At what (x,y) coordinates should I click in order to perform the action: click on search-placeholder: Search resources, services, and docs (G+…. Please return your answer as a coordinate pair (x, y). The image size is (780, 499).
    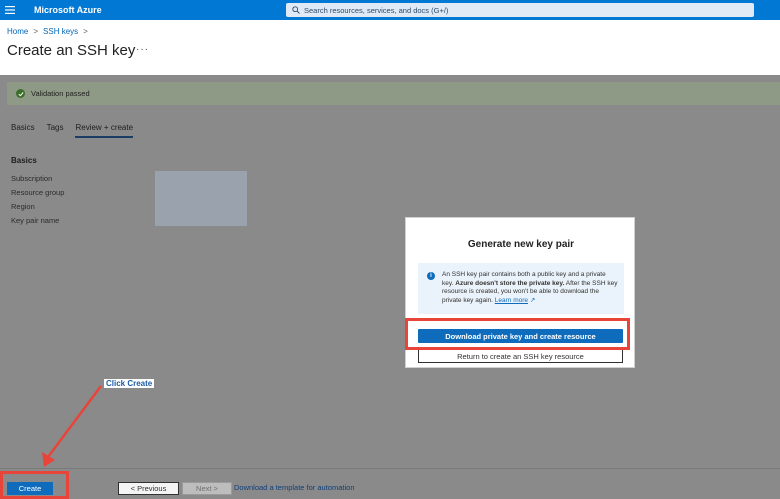
    Looking at the image, I should click on (376, 10).